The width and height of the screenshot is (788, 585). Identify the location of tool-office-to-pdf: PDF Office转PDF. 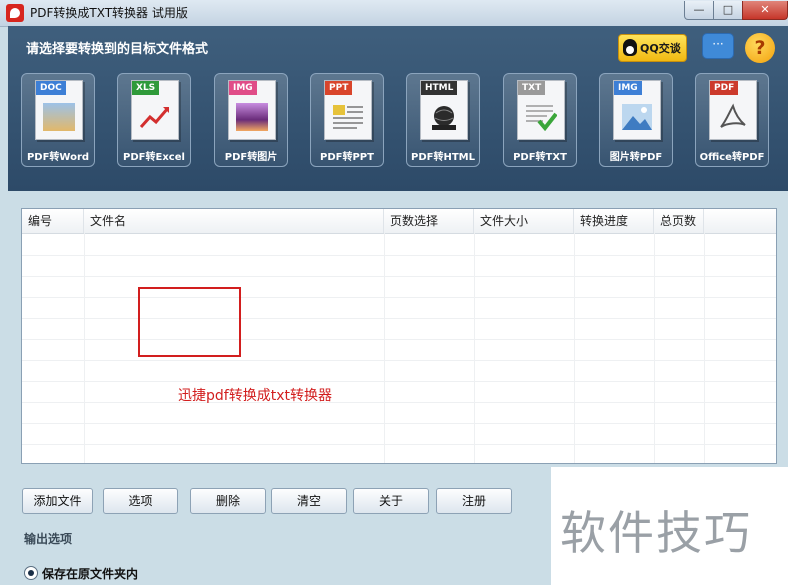
(732, 120).